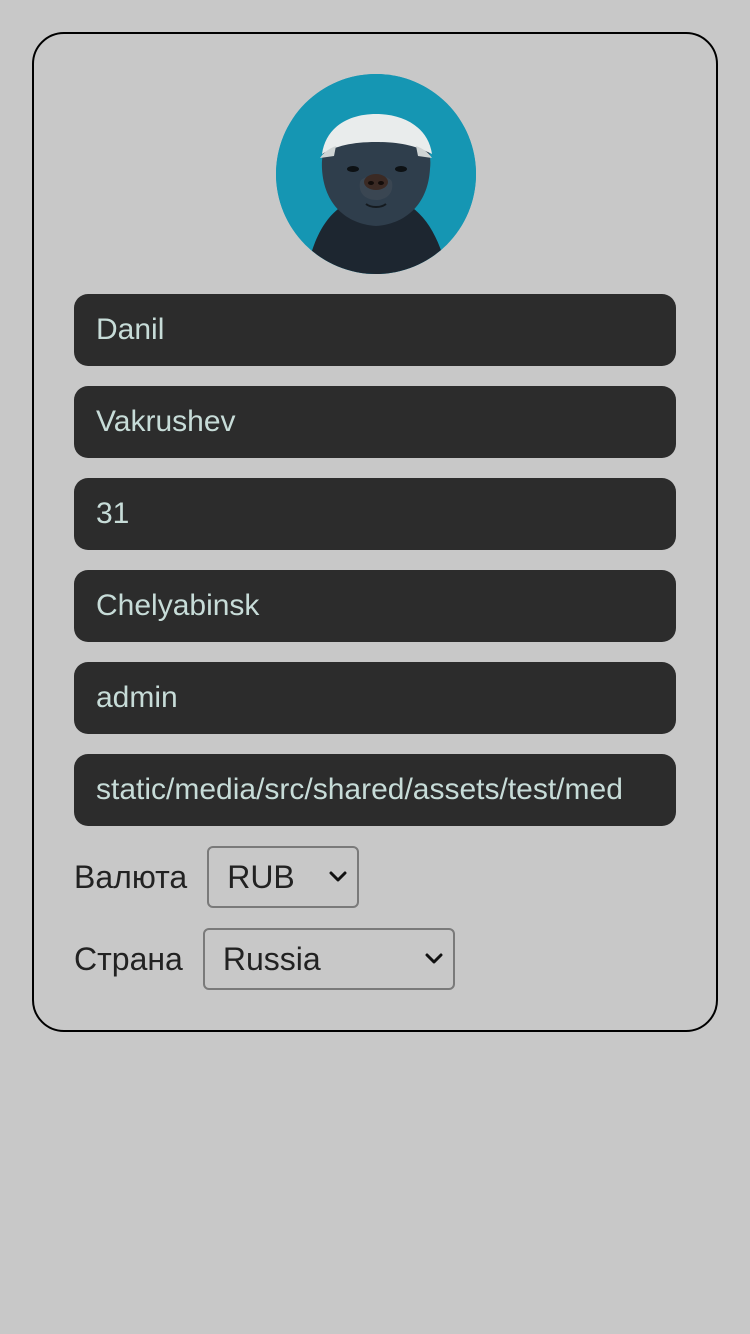  What do you see at coordinates (359, 789) in the screenshot?
I see `avatar-url-value: static/media/src/shared/assets/test/med` at bounding box center [359, 789].